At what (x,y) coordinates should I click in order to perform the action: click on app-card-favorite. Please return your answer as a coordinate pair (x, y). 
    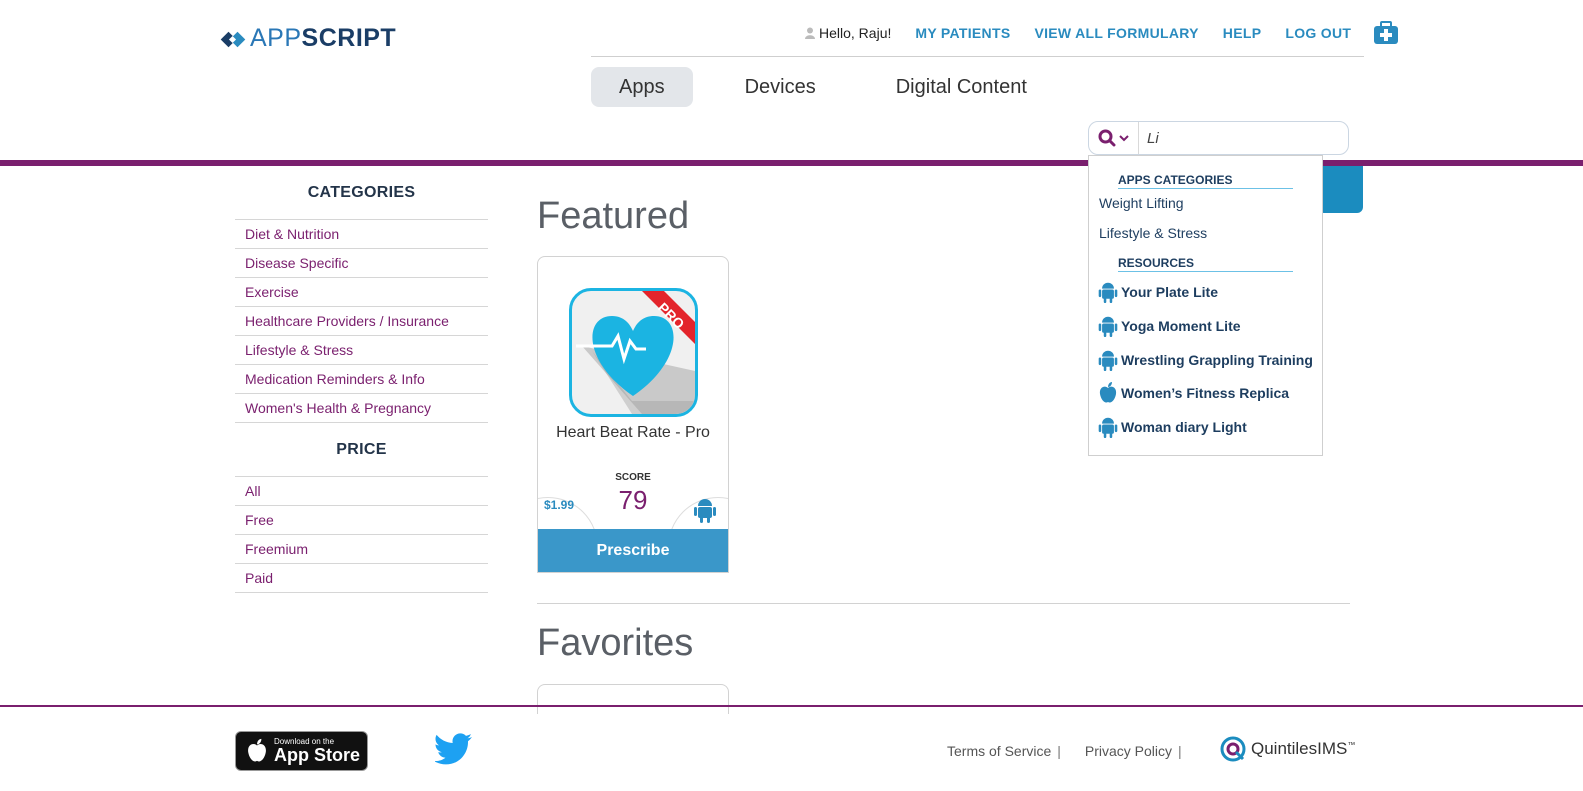
    Looking at the image, I should click on (633, 699).